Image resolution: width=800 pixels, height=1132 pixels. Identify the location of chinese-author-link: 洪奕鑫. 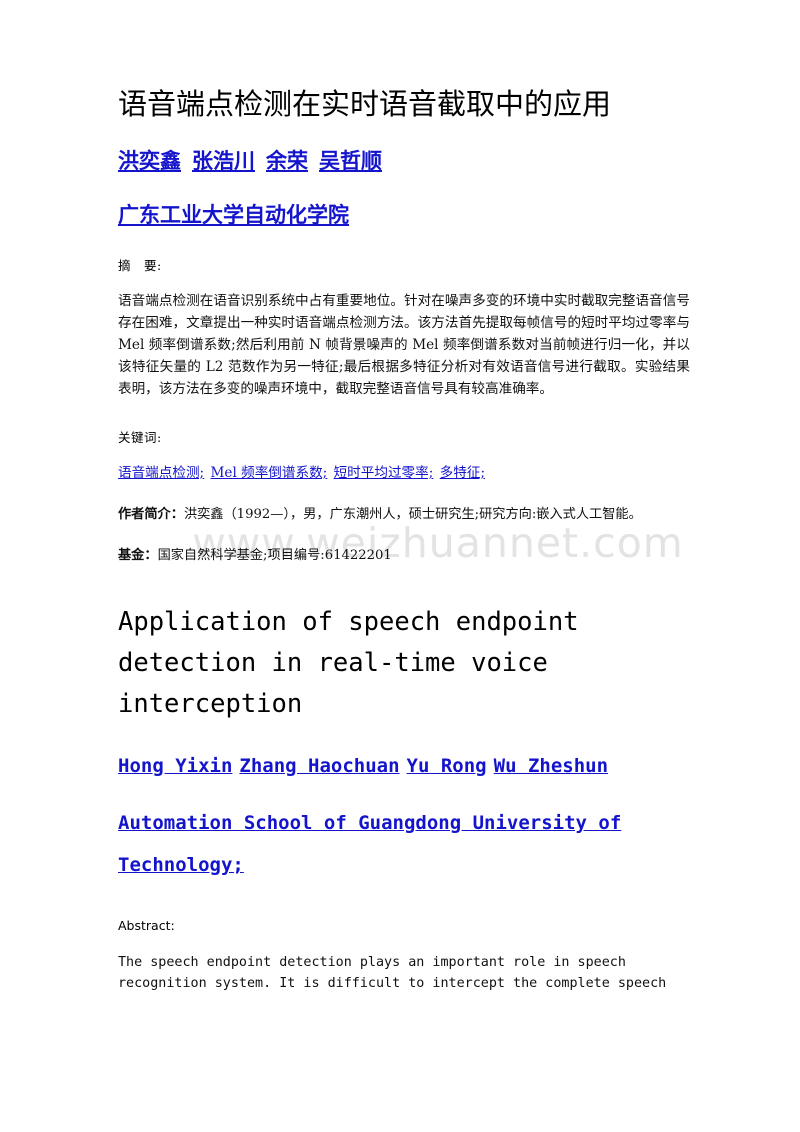
(149, 160).